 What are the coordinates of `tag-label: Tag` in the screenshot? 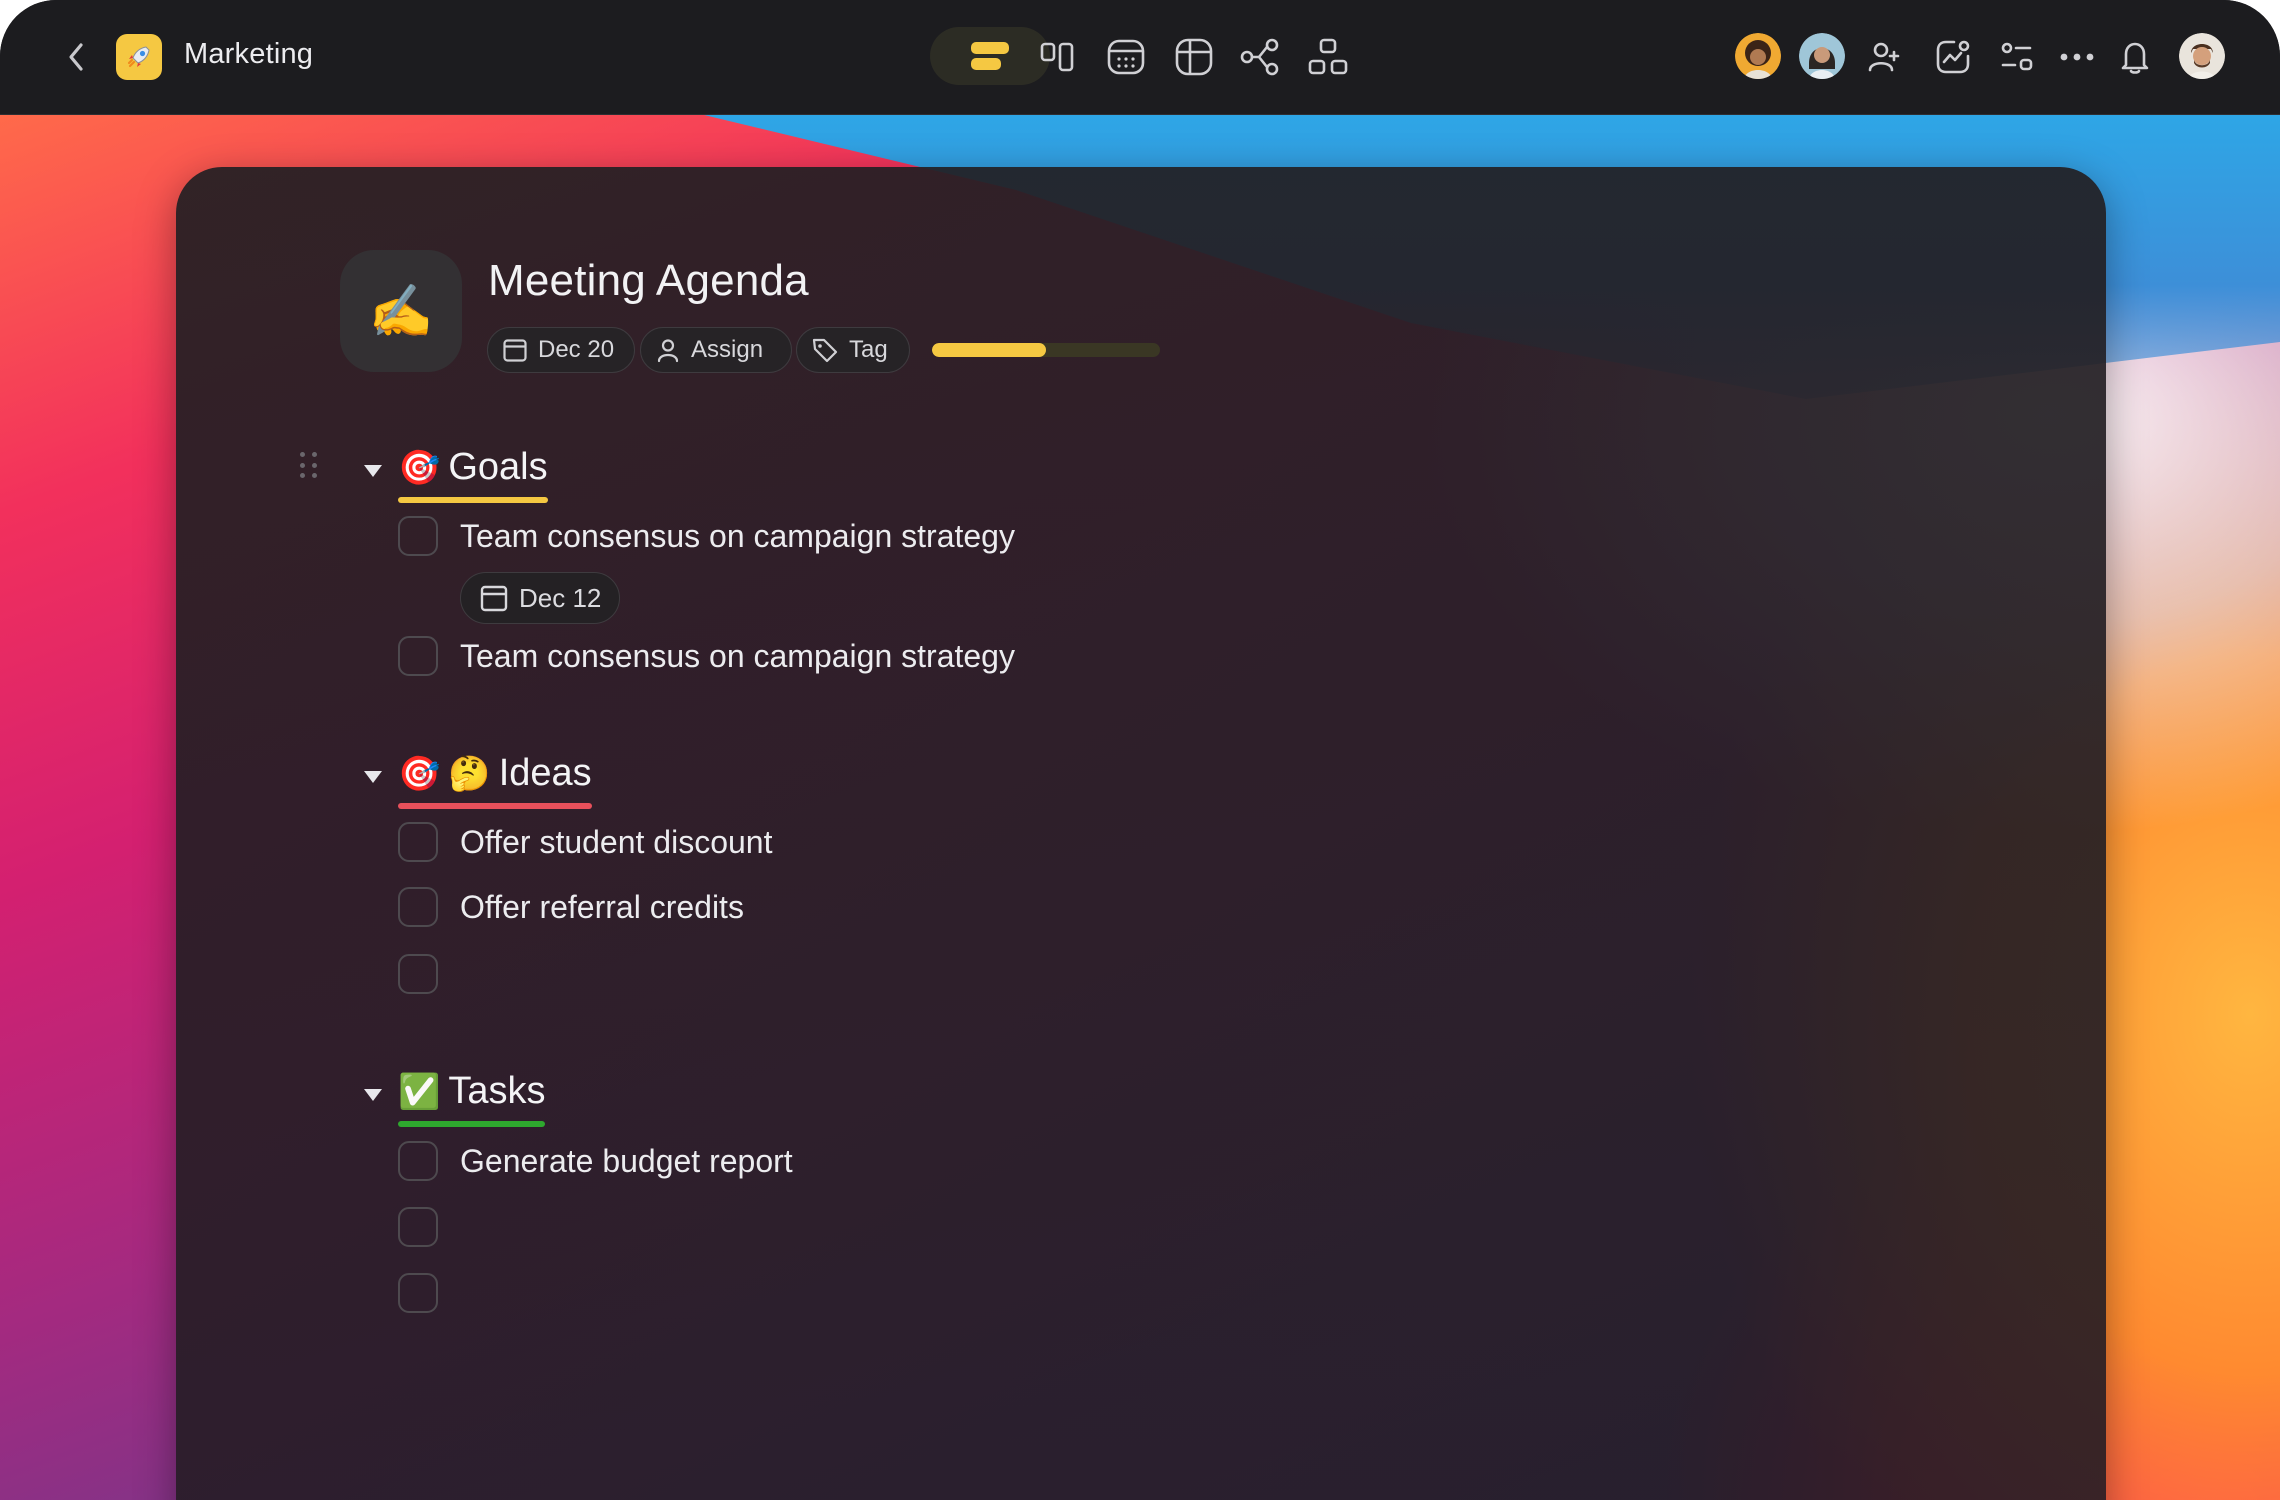 It's located at (868, 349).